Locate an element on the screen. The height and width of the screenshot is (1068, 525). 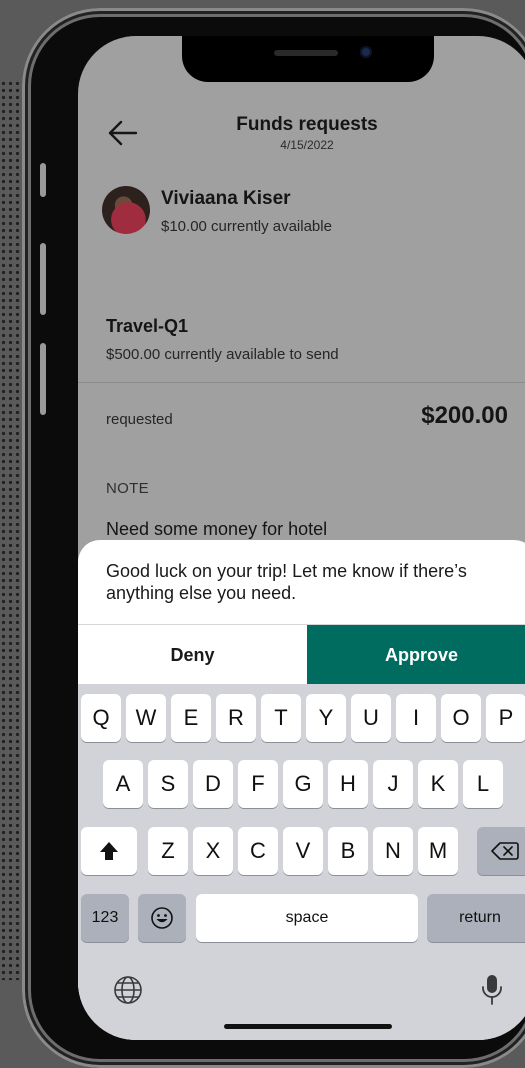
requested-amount: $200.00 is located at coordinates (464, 415).